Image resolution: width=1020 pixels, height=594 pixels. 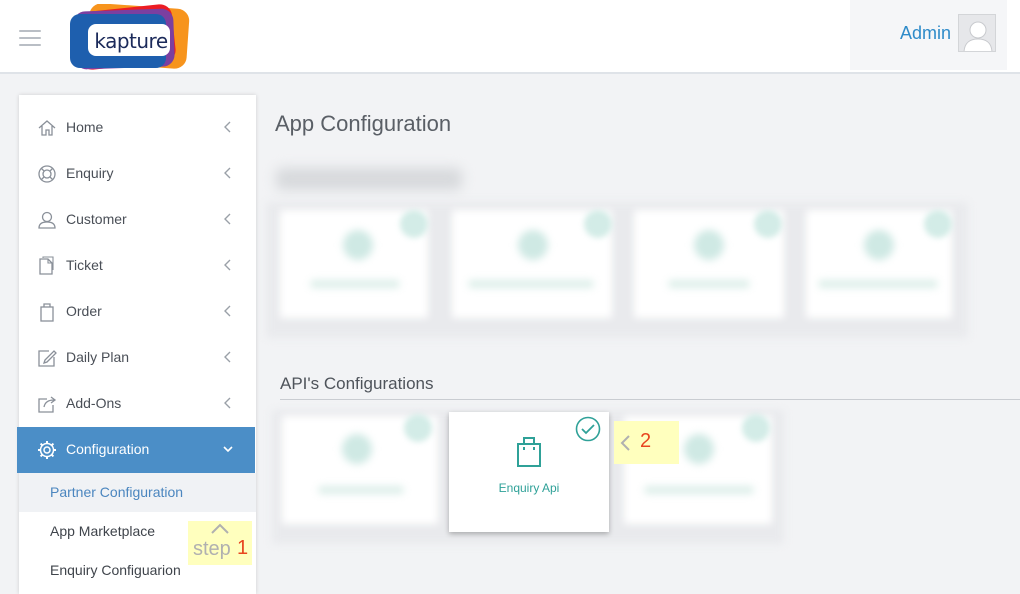 I want to click on submenu-item-label: Partner Configuration, so click(x=117, y=492).